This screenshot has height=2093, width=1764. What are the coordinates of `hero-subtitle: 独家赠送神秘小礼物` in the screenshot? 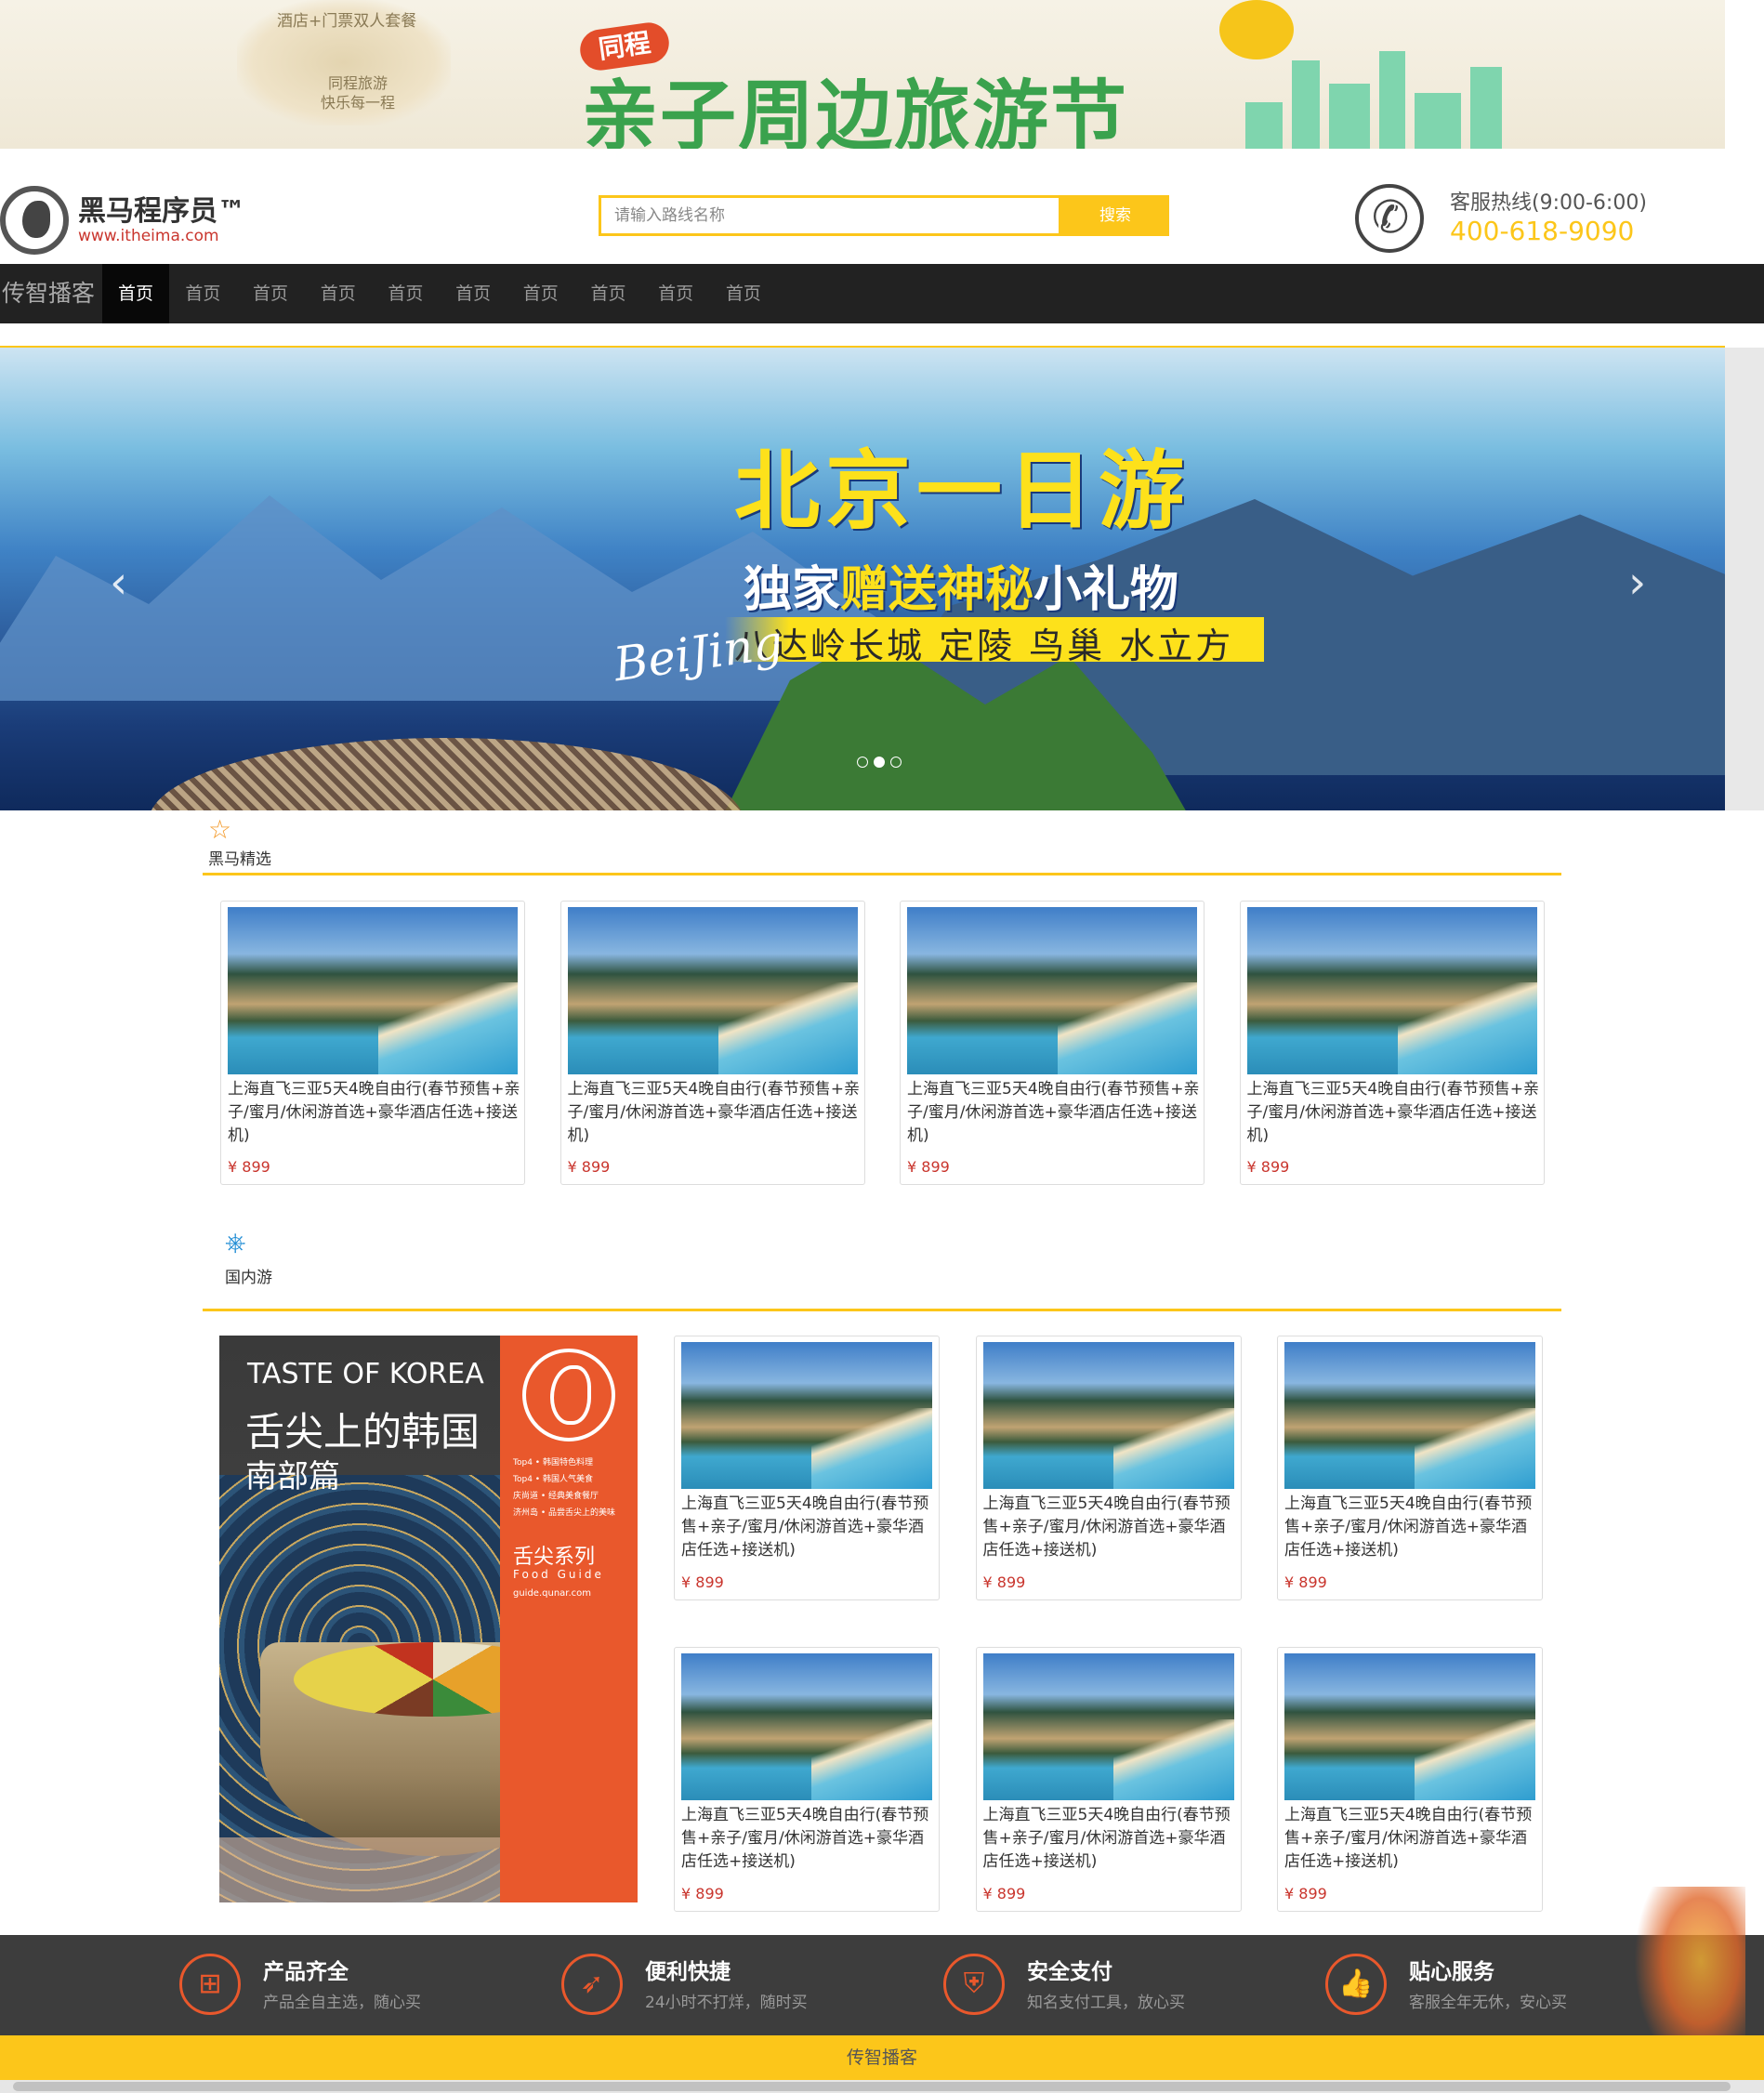 It's located at (961, 585).